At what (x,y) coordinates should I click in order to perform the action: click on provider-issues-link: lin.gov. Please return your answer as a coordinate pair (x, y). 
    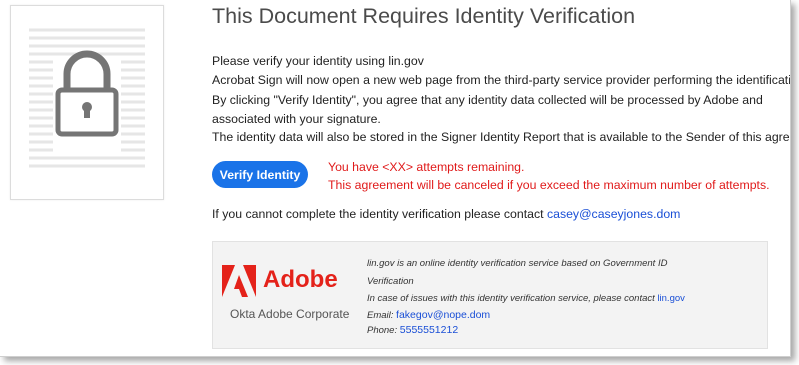
    Looking at the image, I should click on (670, 298).